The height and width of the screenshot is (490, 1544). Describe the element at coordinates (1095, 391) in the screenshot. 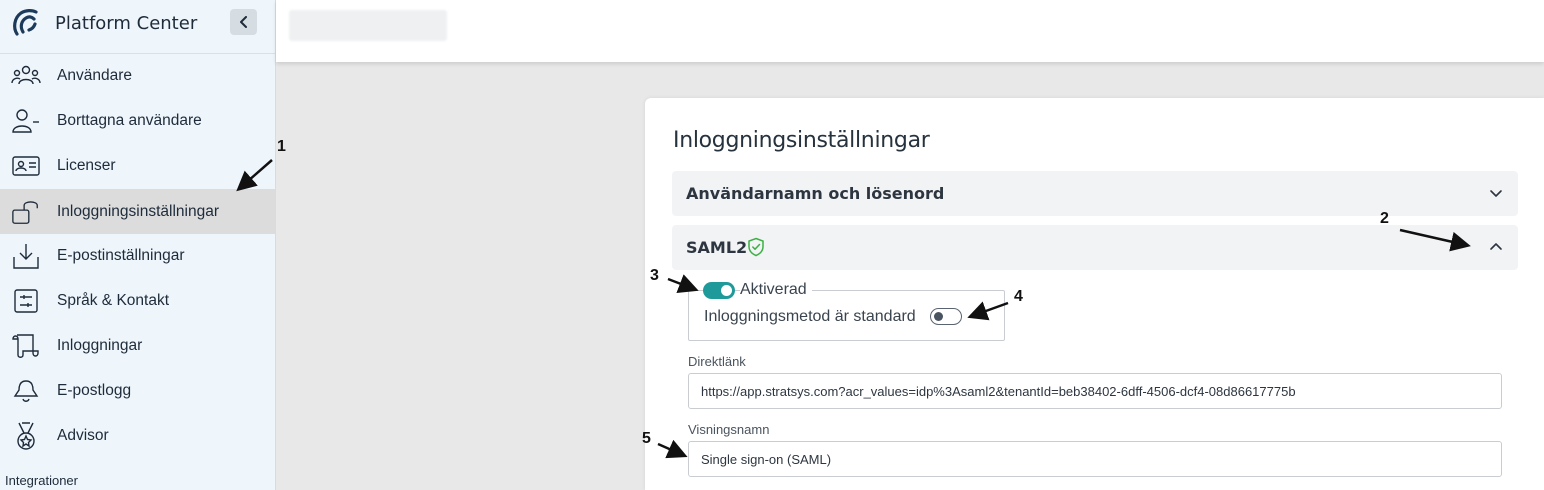

I see `direct-link-input` at that location.